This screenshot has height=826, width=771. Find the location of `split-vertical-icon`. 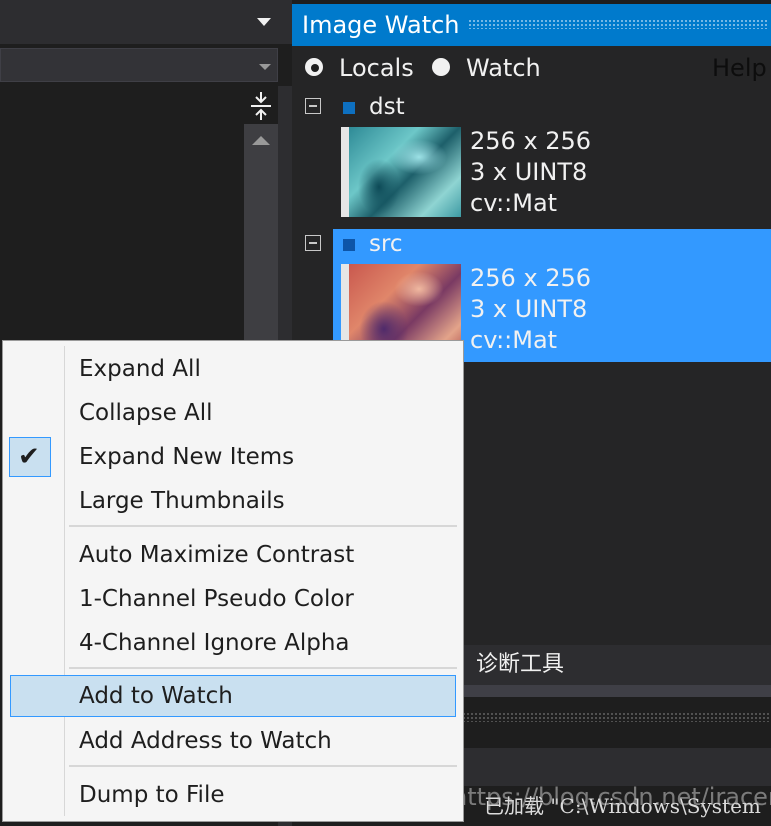

split-vertical-icon is located at coordinates (261, 106).